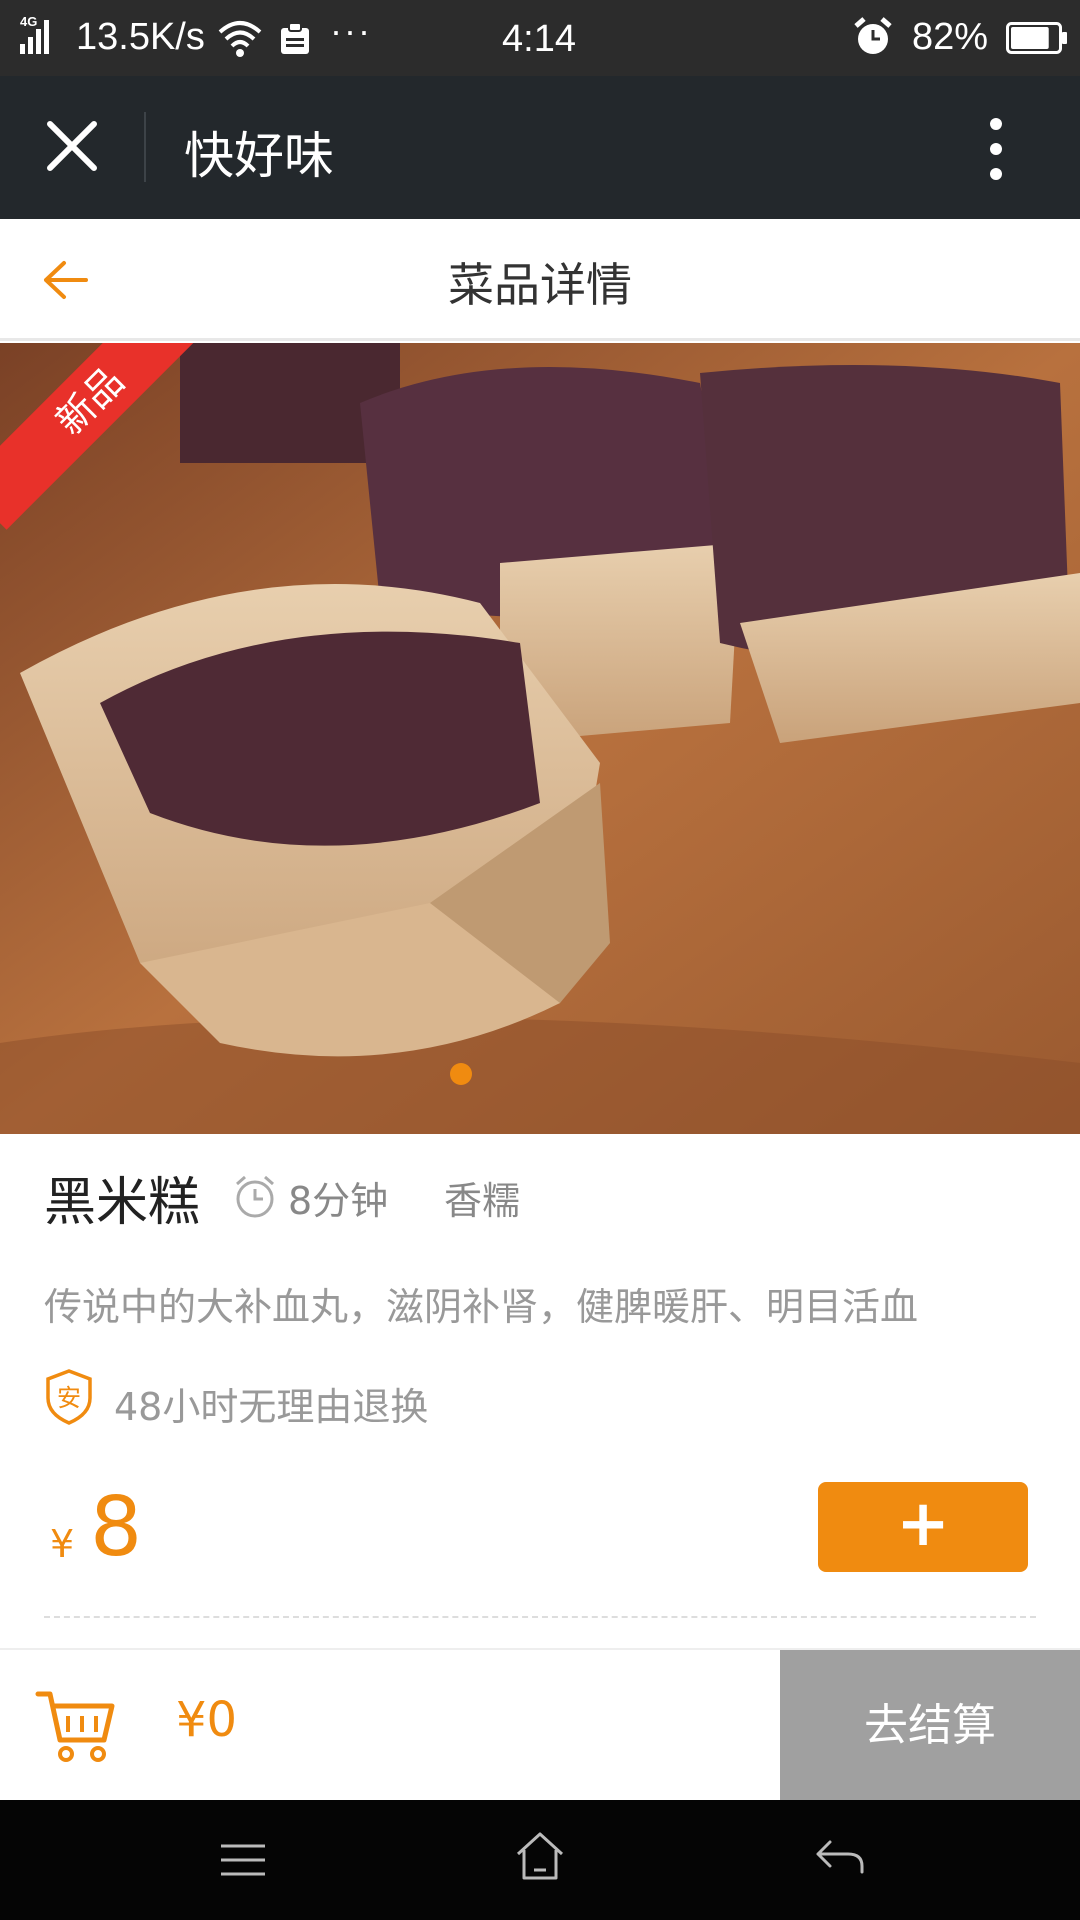 This screenshot has width=1080, height=1920. I want to click on title-divider, so click(145, 147).